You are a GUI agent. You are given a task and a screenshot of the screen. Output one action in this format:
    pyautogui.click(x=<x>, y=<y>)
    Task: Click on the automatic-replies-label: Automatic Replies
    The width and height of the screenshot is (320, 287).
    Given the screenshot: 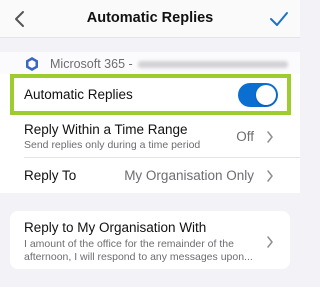 What is the action you would take?
    pyautogui.click(x=78, y=94)
    